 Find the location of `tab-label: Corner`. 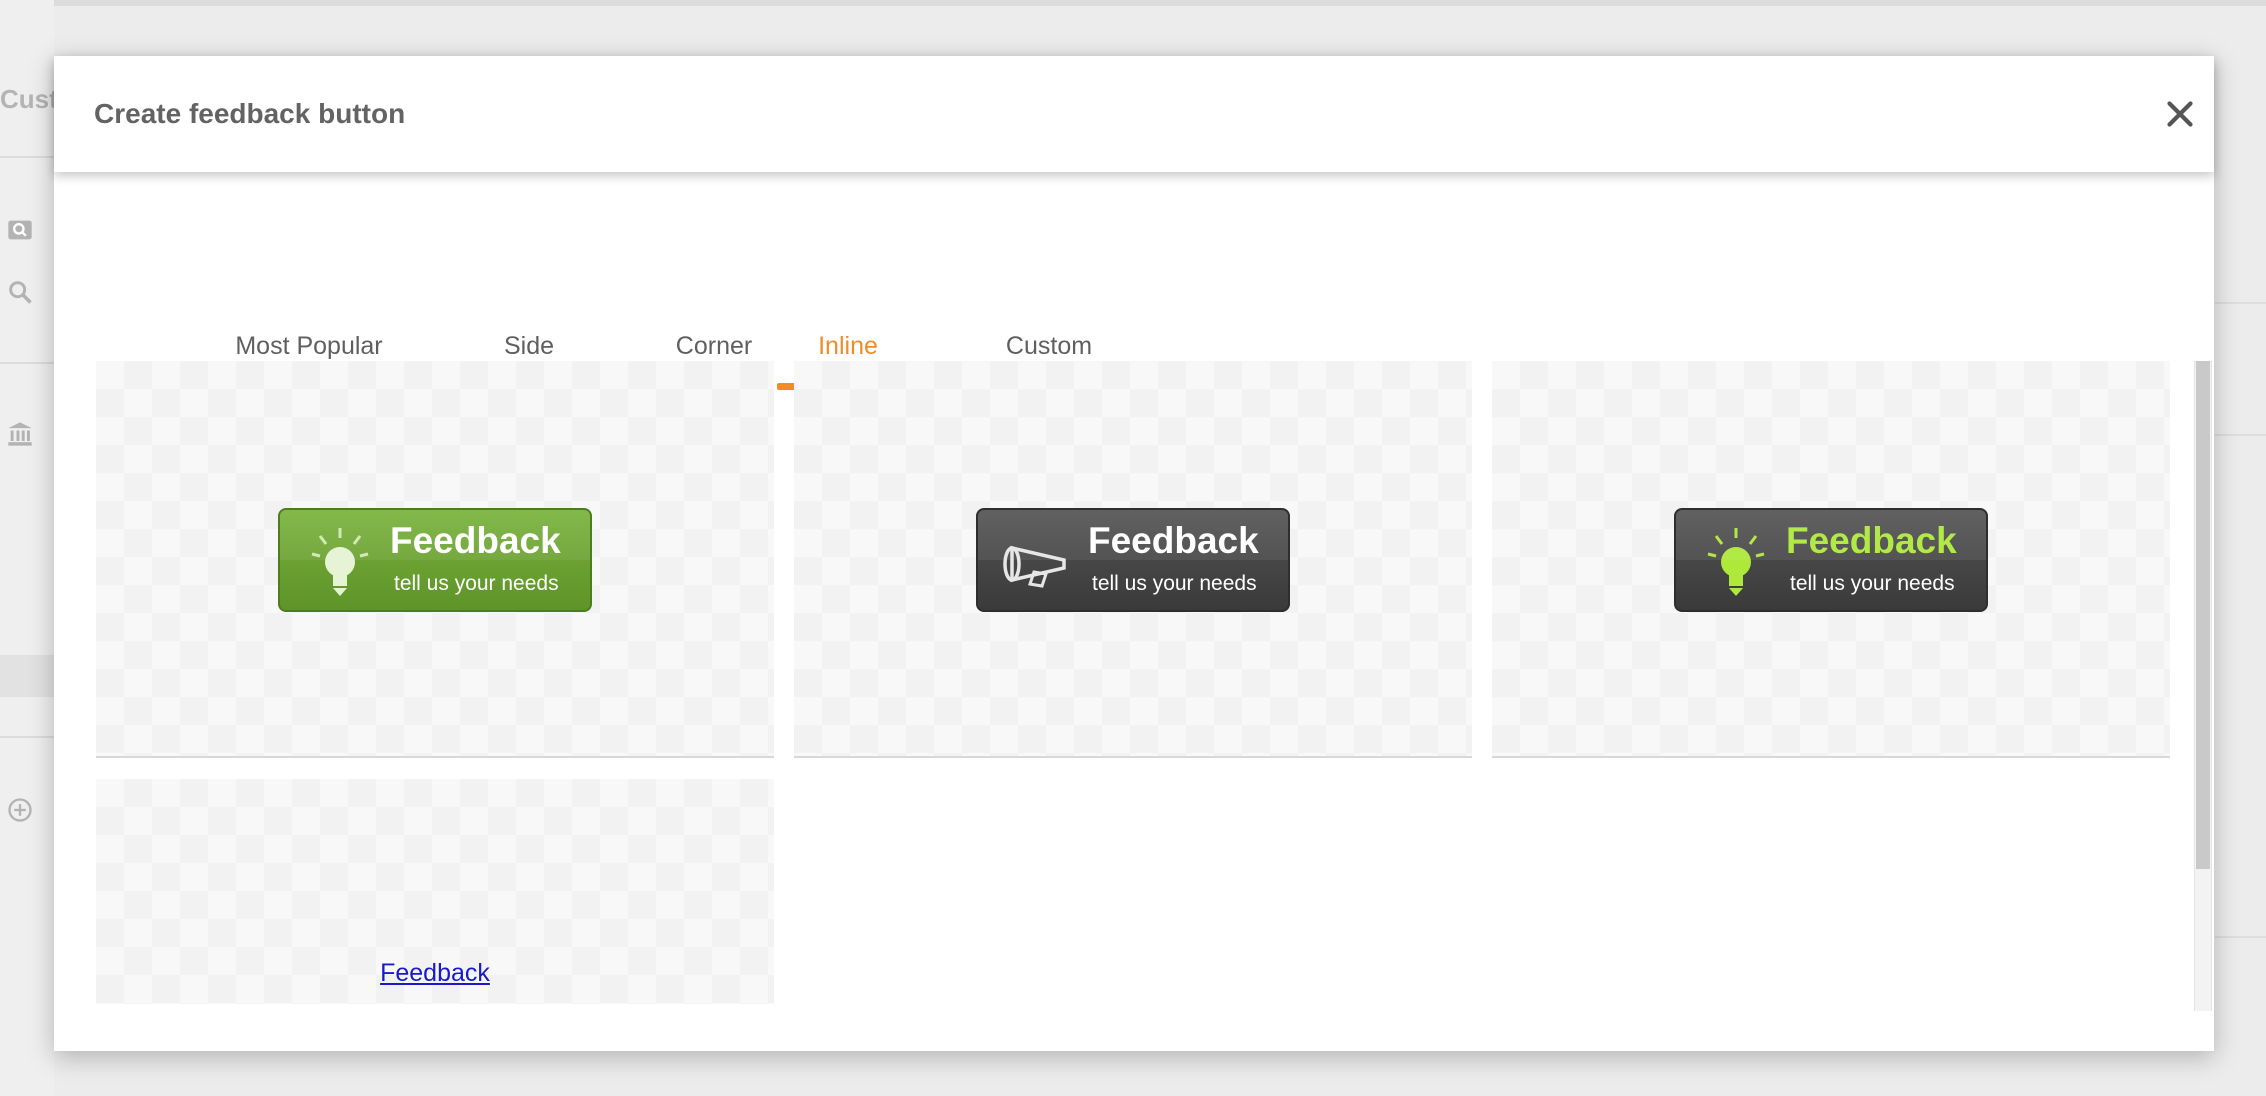

tab-label: Corner is located at coordinates (714, 346).